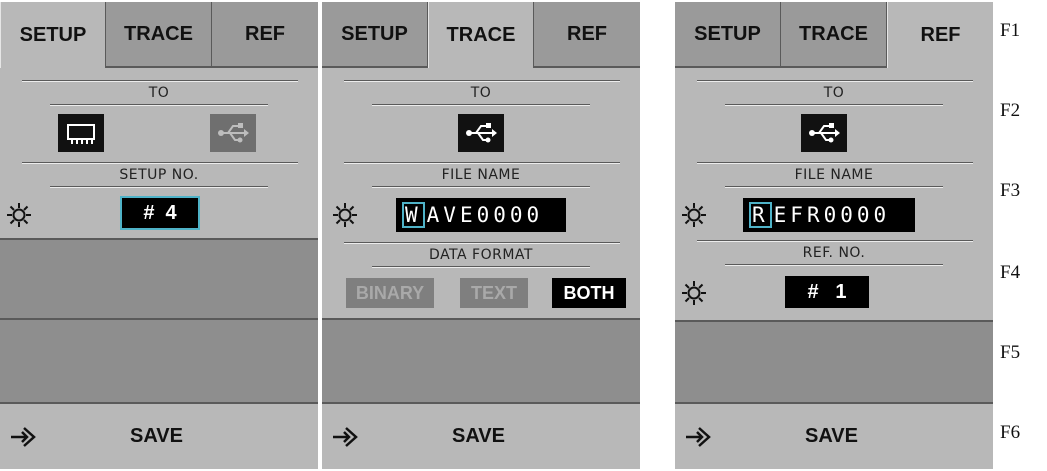  What do you see at coordinates (1010, 110) in the screenshot?
I see `function-key-f2: F2` at bounding box center [1010, 110].